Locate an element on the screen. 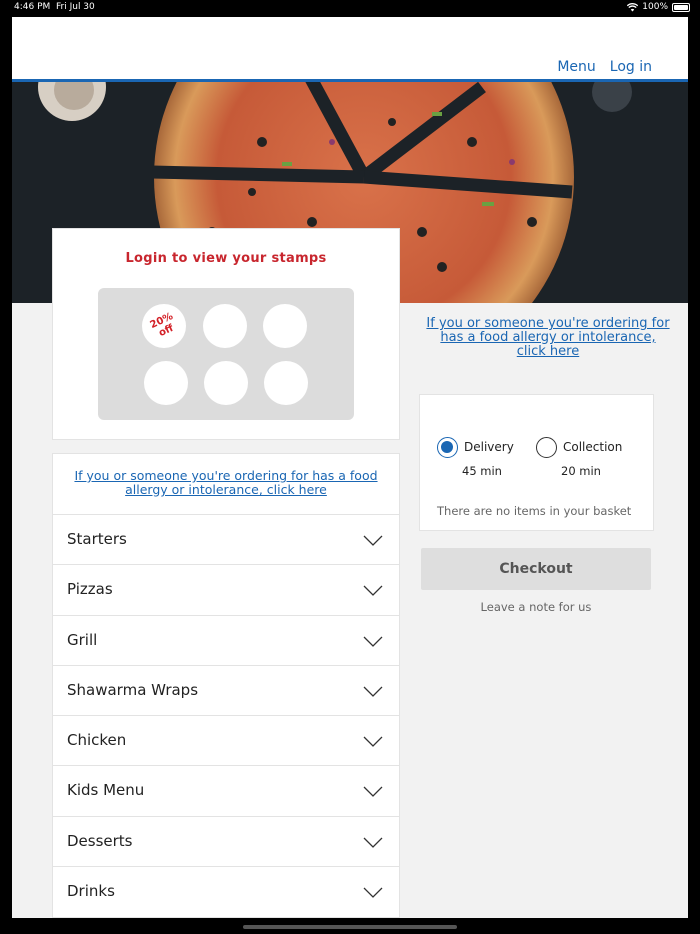 The width and height of the screenshot is (700, 934). home-indicator is located at coordinates (350, 927).